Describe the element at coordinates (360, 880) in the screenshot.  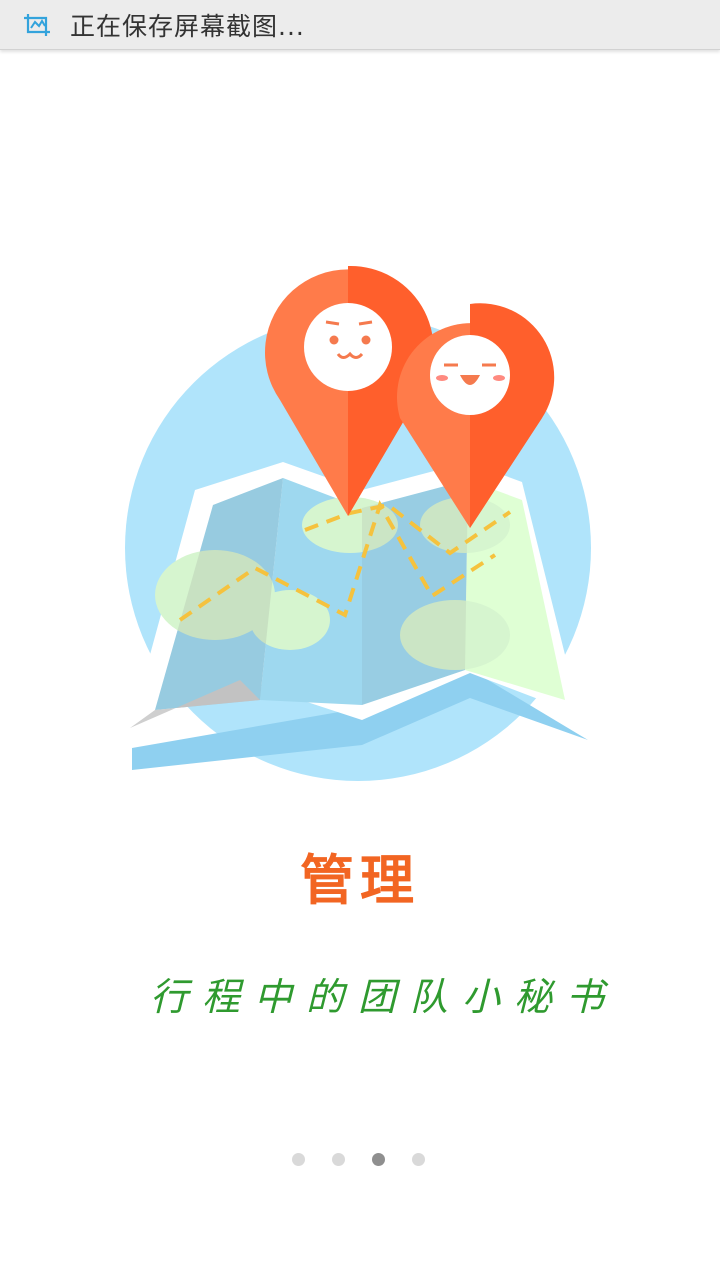
I see `onboarding-title: 管理` at that location.